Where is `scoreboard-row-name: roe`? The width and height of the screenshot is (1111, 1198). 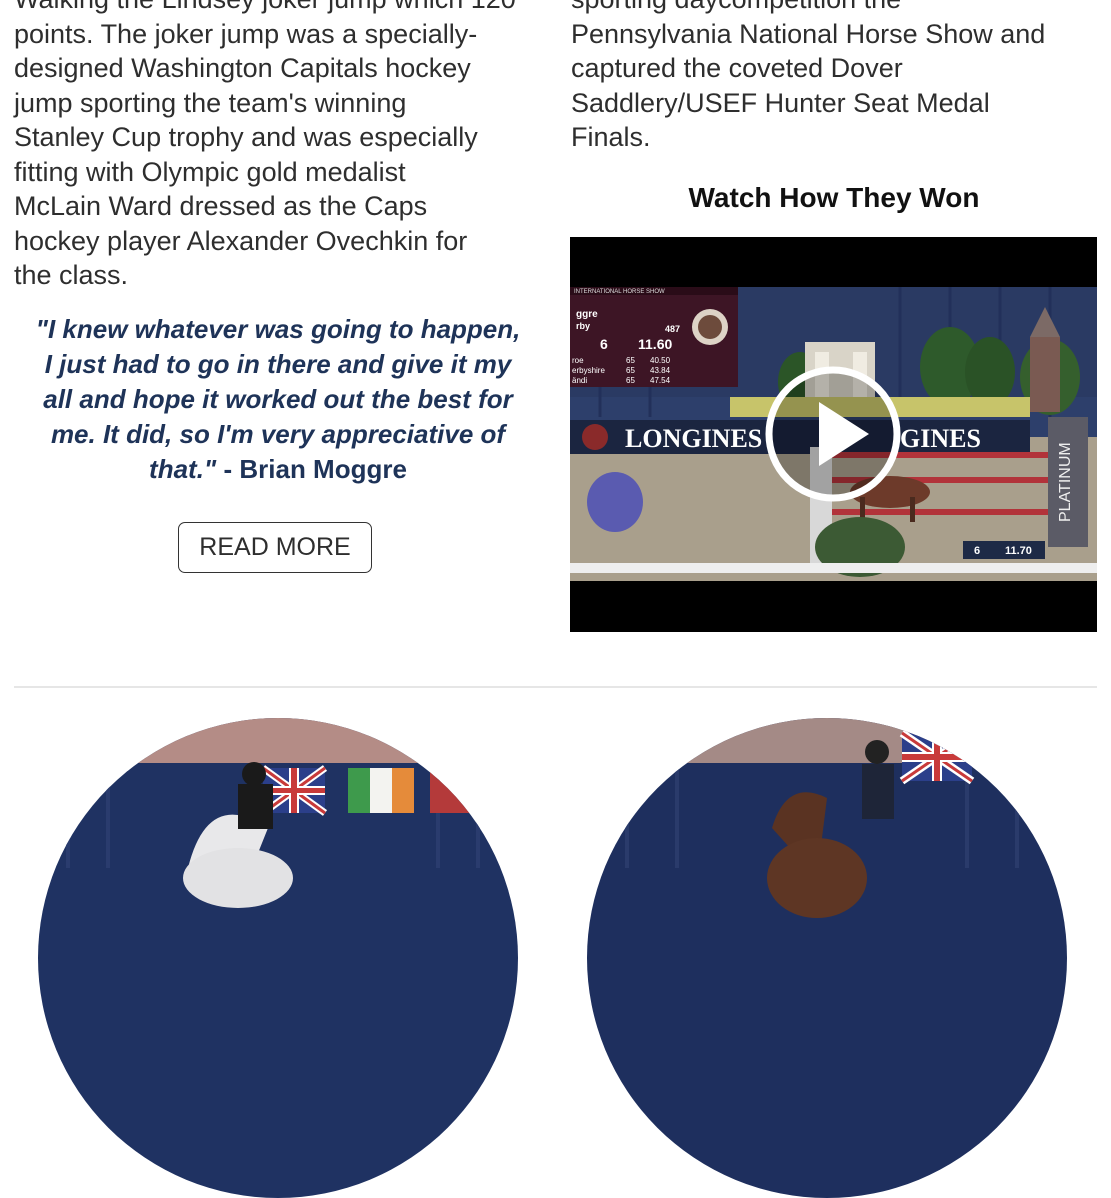
scoreboard-row-name: roe is located at coordinates (578, 360).